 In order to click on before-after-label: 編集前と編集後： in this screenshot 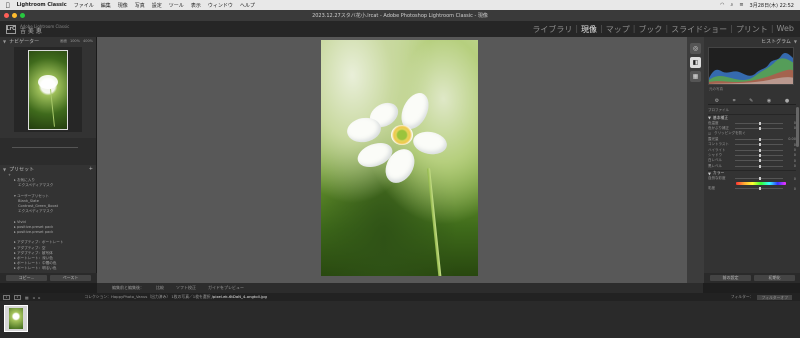, I will do `click(128, 287)`.